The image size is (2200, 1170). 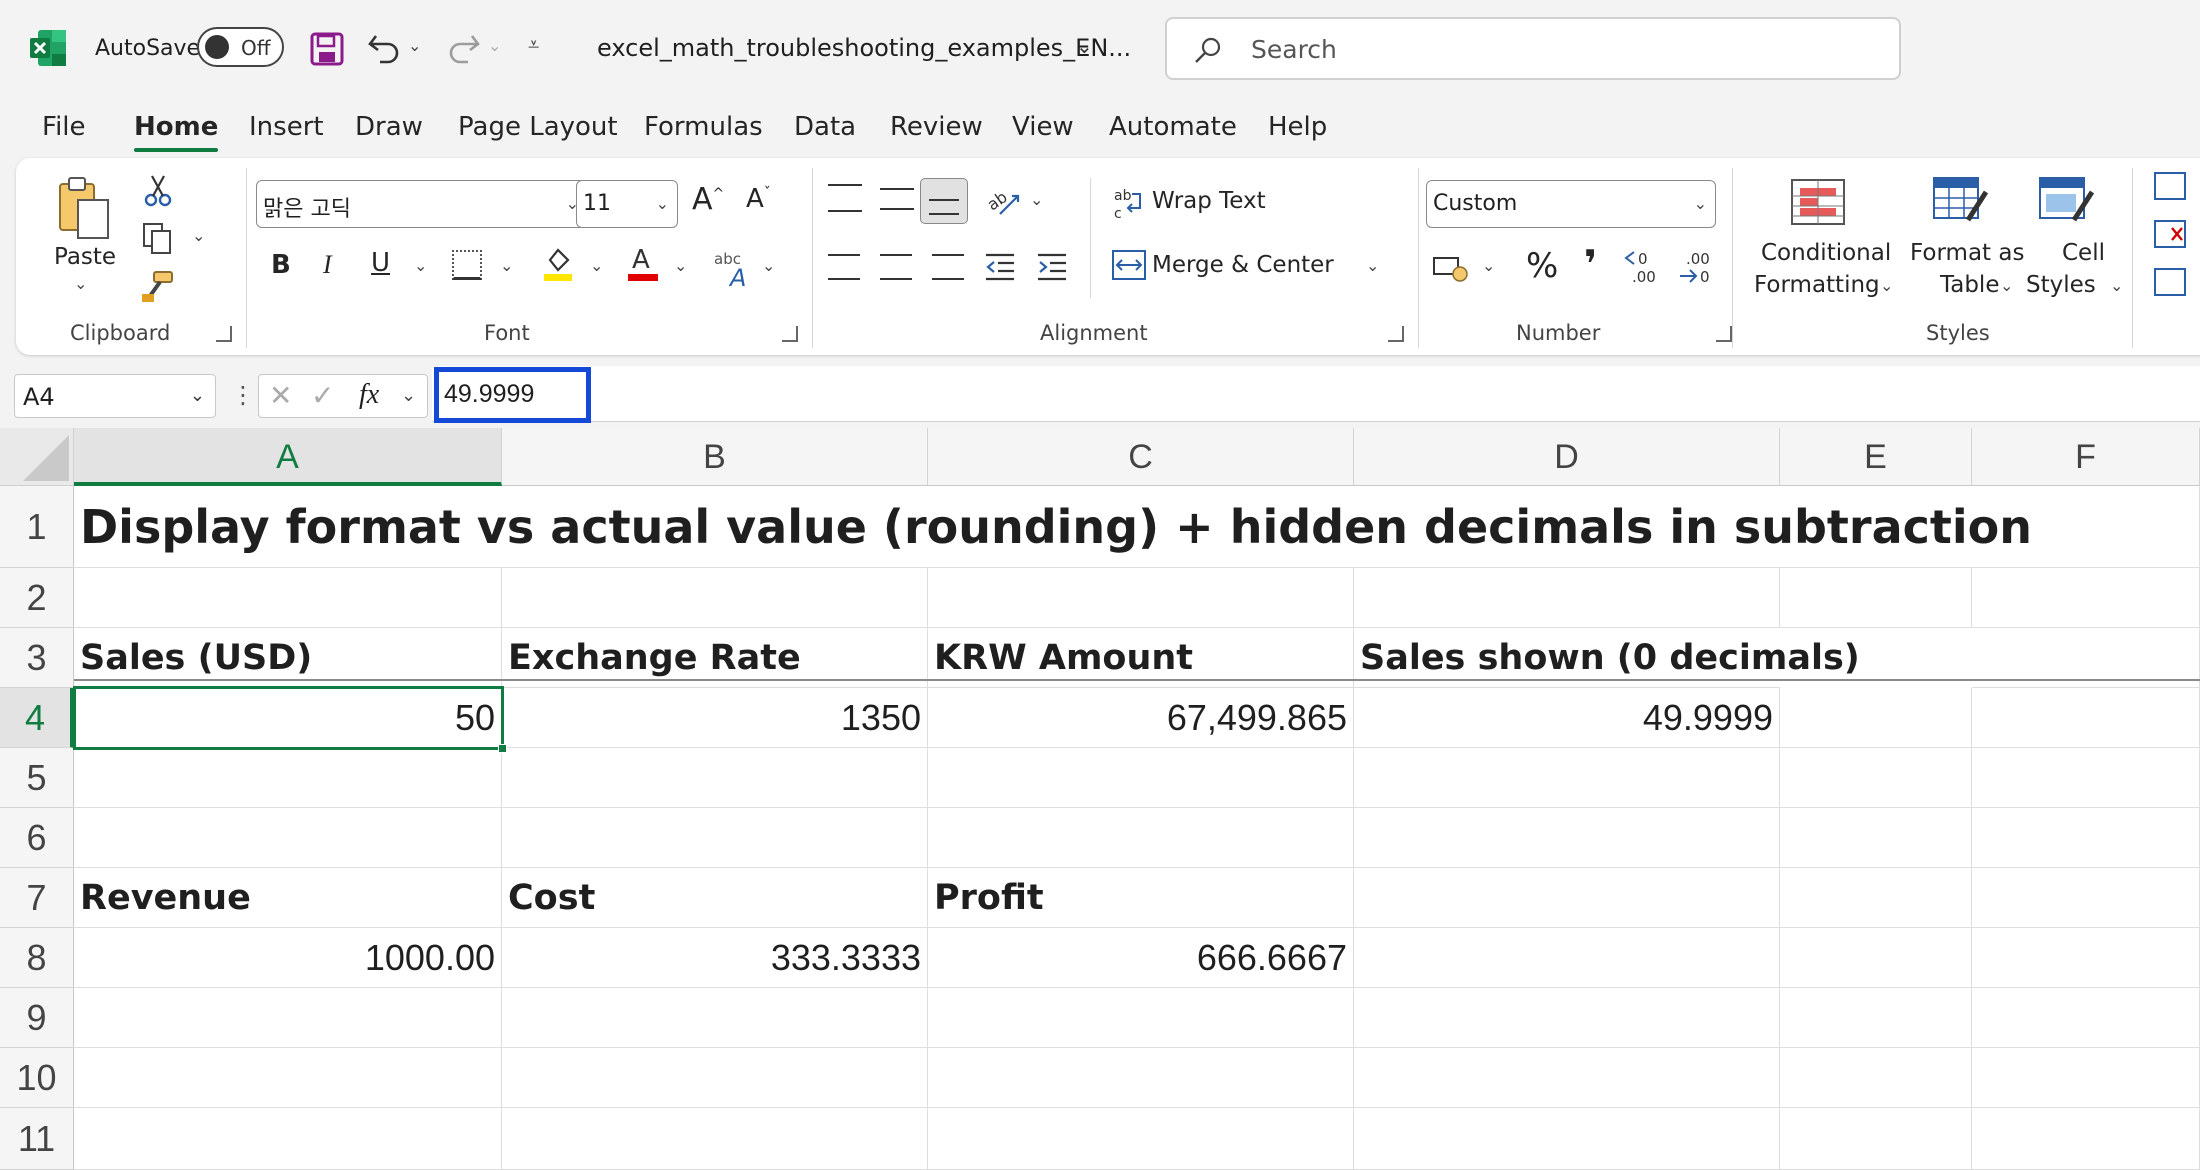 I want to click on cell-b2, so click(x=715, y=598).